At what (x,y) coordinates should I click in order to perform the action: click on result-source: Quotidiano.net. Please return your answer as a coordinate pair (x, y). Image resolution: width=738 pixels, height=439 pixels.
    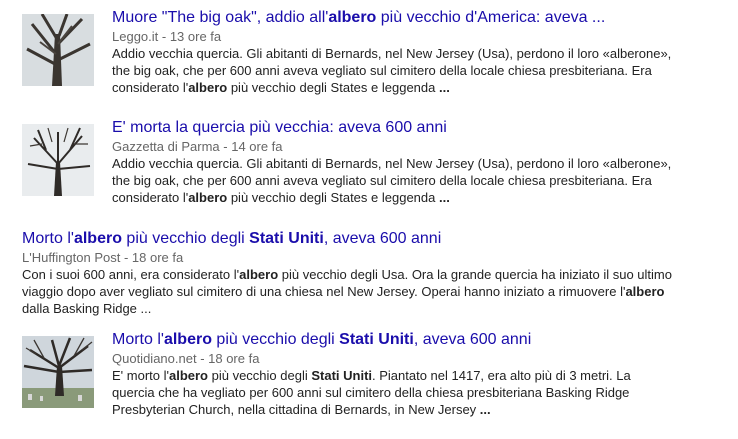
    Looking at the image, I should click on (154, 358).